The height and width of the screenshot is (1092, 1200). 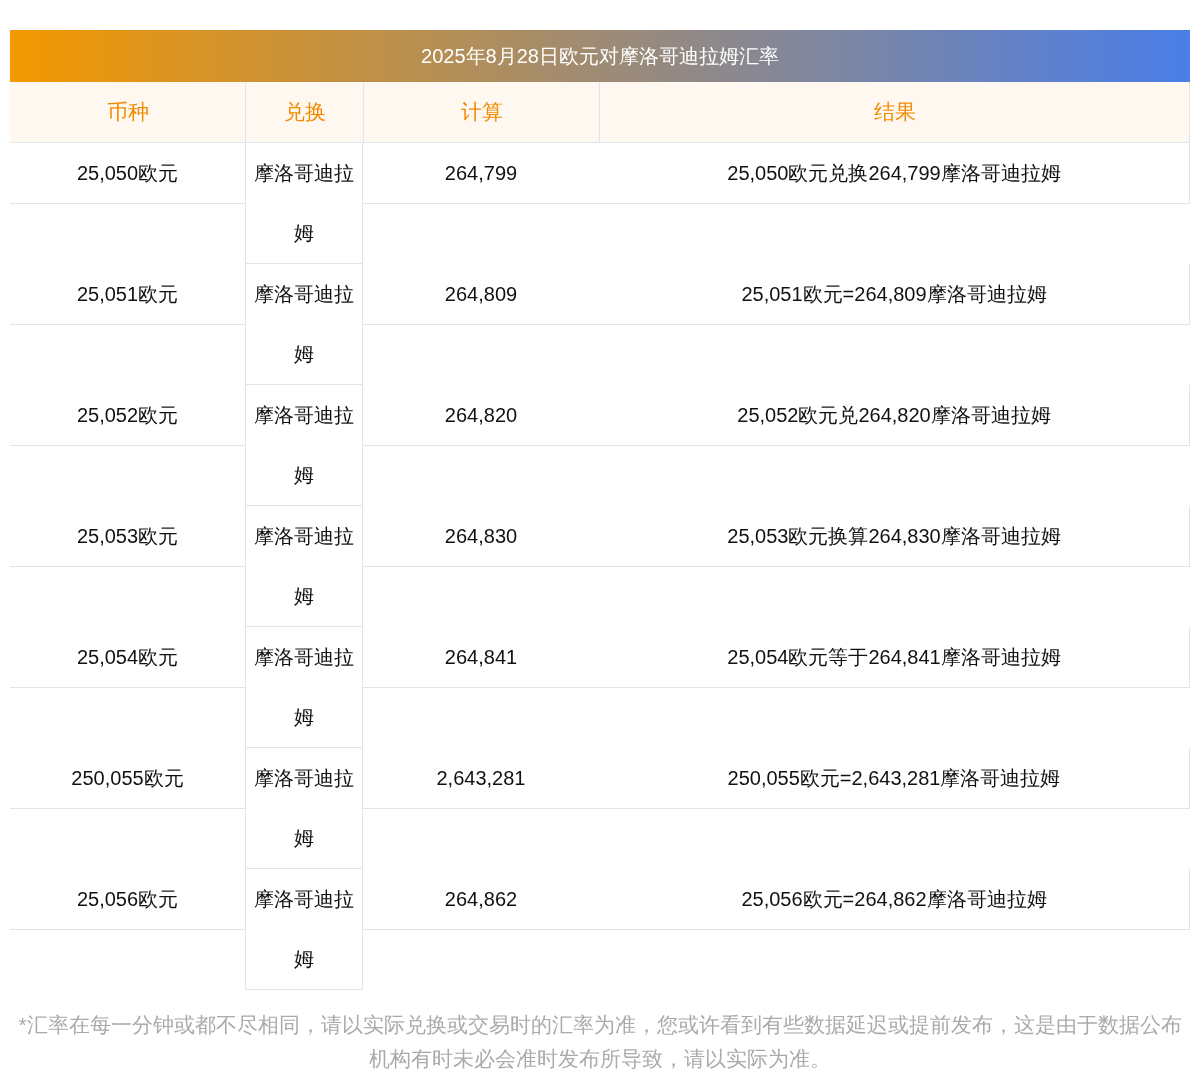 I want to click on footnote: *汇率在每一分钟或都不尽相同，请以实际兑换或交易时的汇率为准，您或许看到有些数据延迟或提前发布，这是由于数据公布机构有时未必会准时发布所导致，请以实际为准。, so click(x=600, y=1042).